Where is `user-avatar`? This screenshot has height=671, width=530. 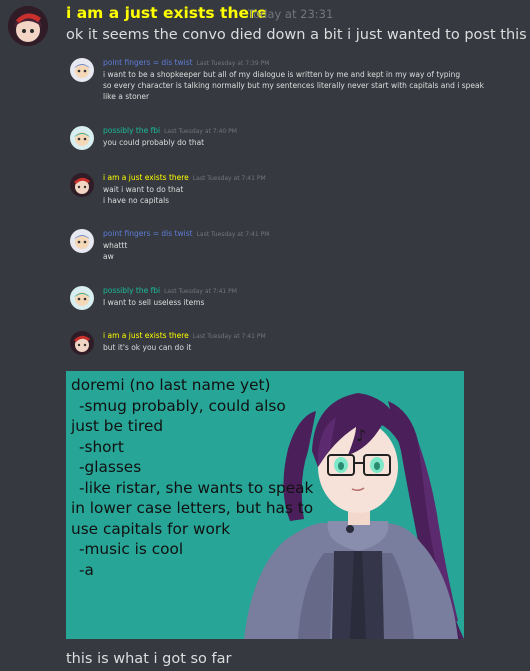 user-avatar is located at coordinates (28, 26).